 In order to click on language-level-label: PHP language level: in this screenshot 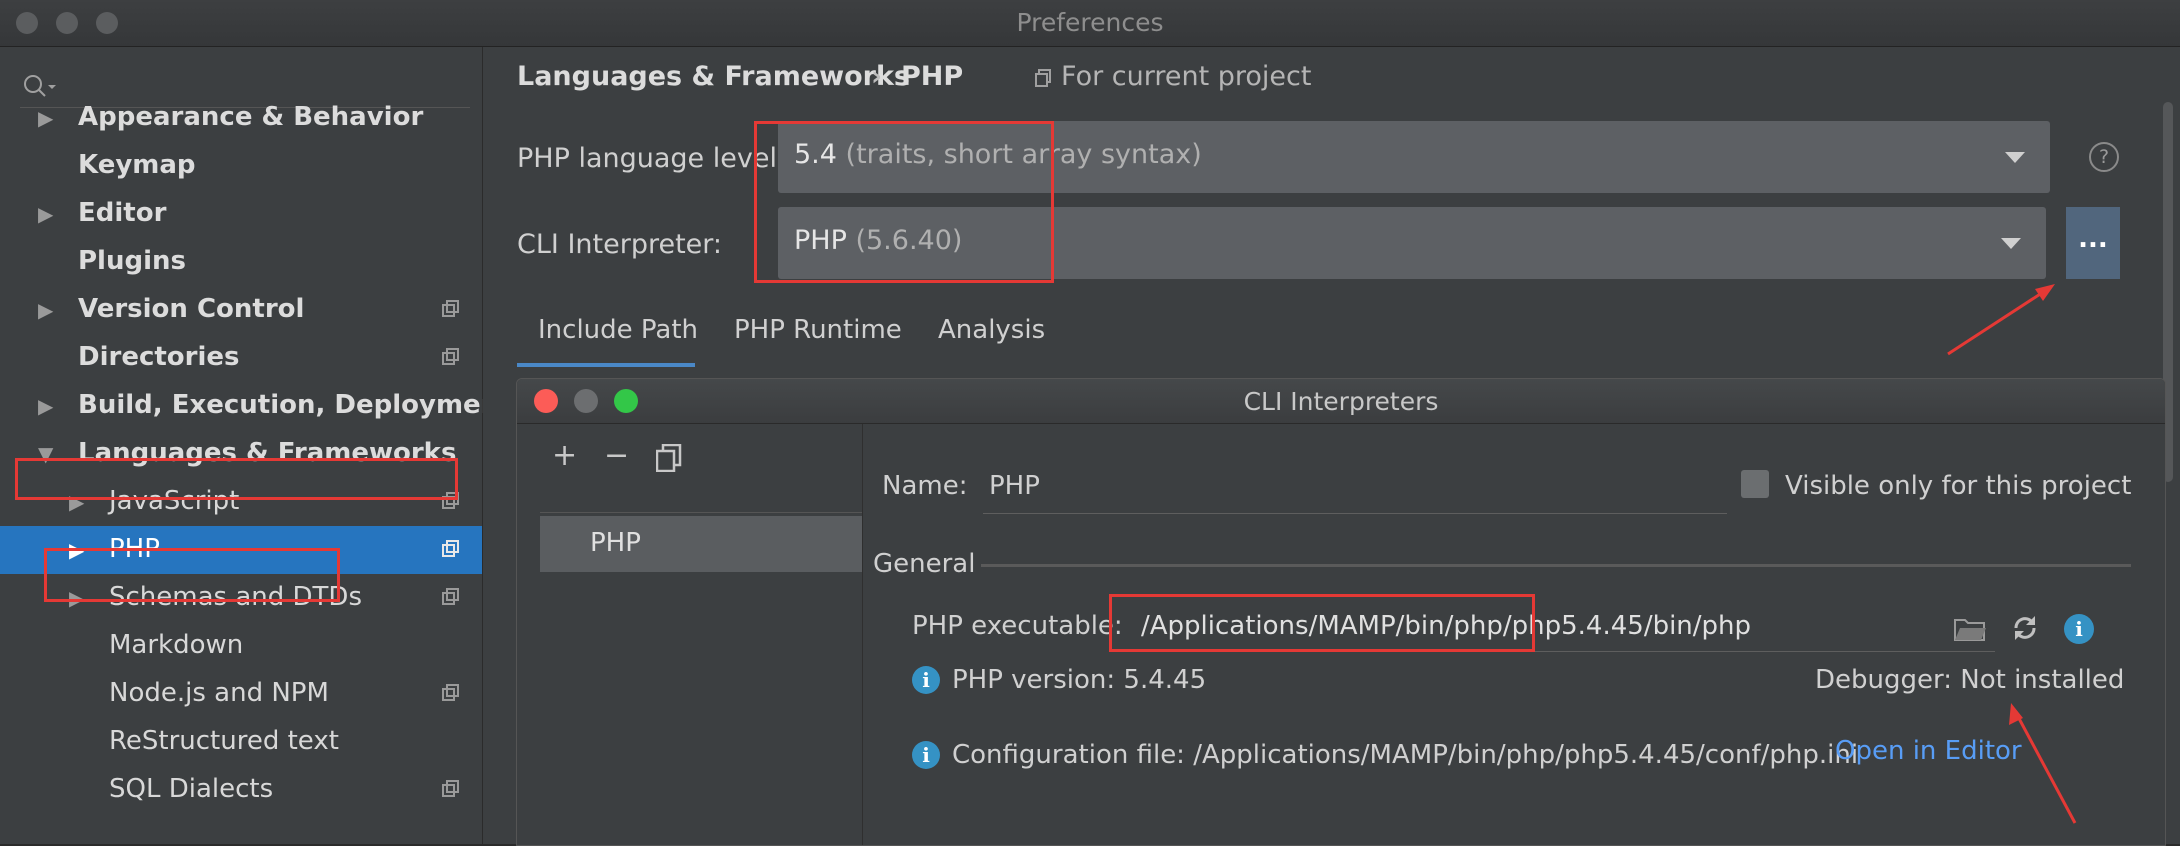, I will do `click(652, 158)`.